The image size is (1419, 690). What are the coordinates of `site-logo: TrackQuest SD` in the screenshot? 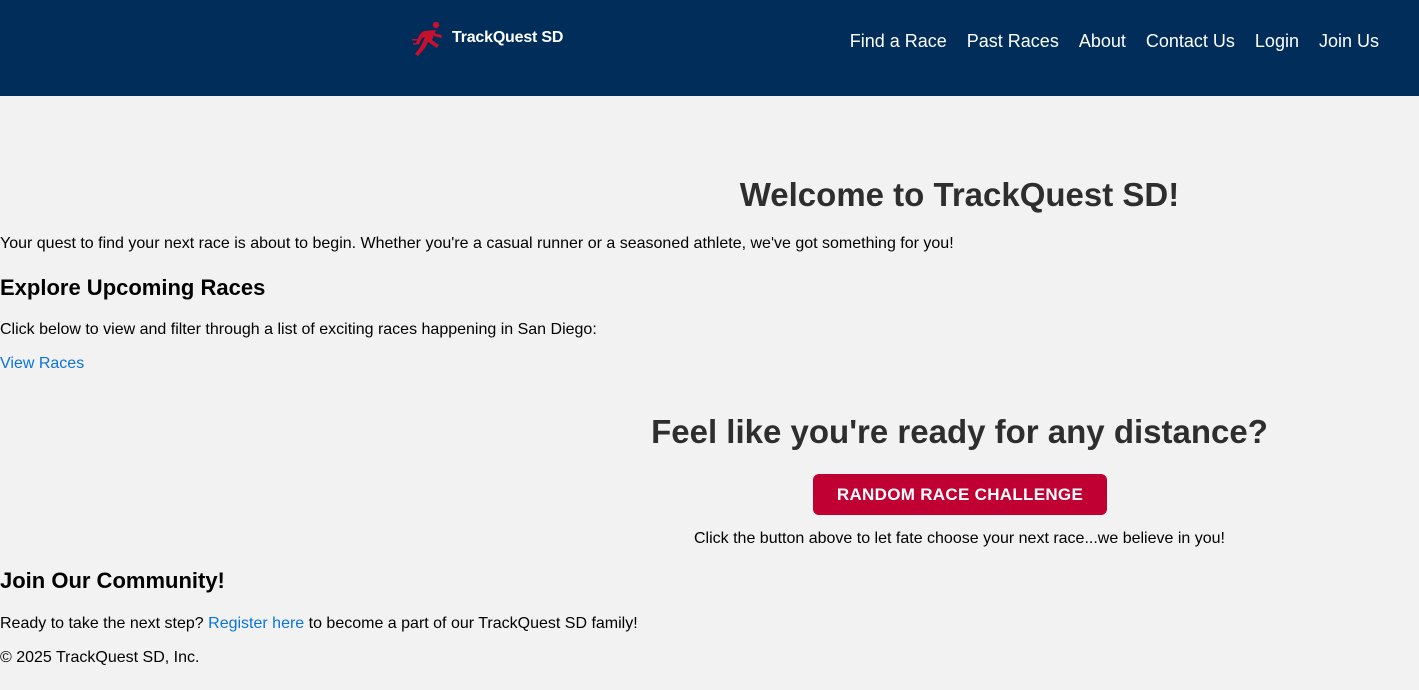 It's located at (487, 39).